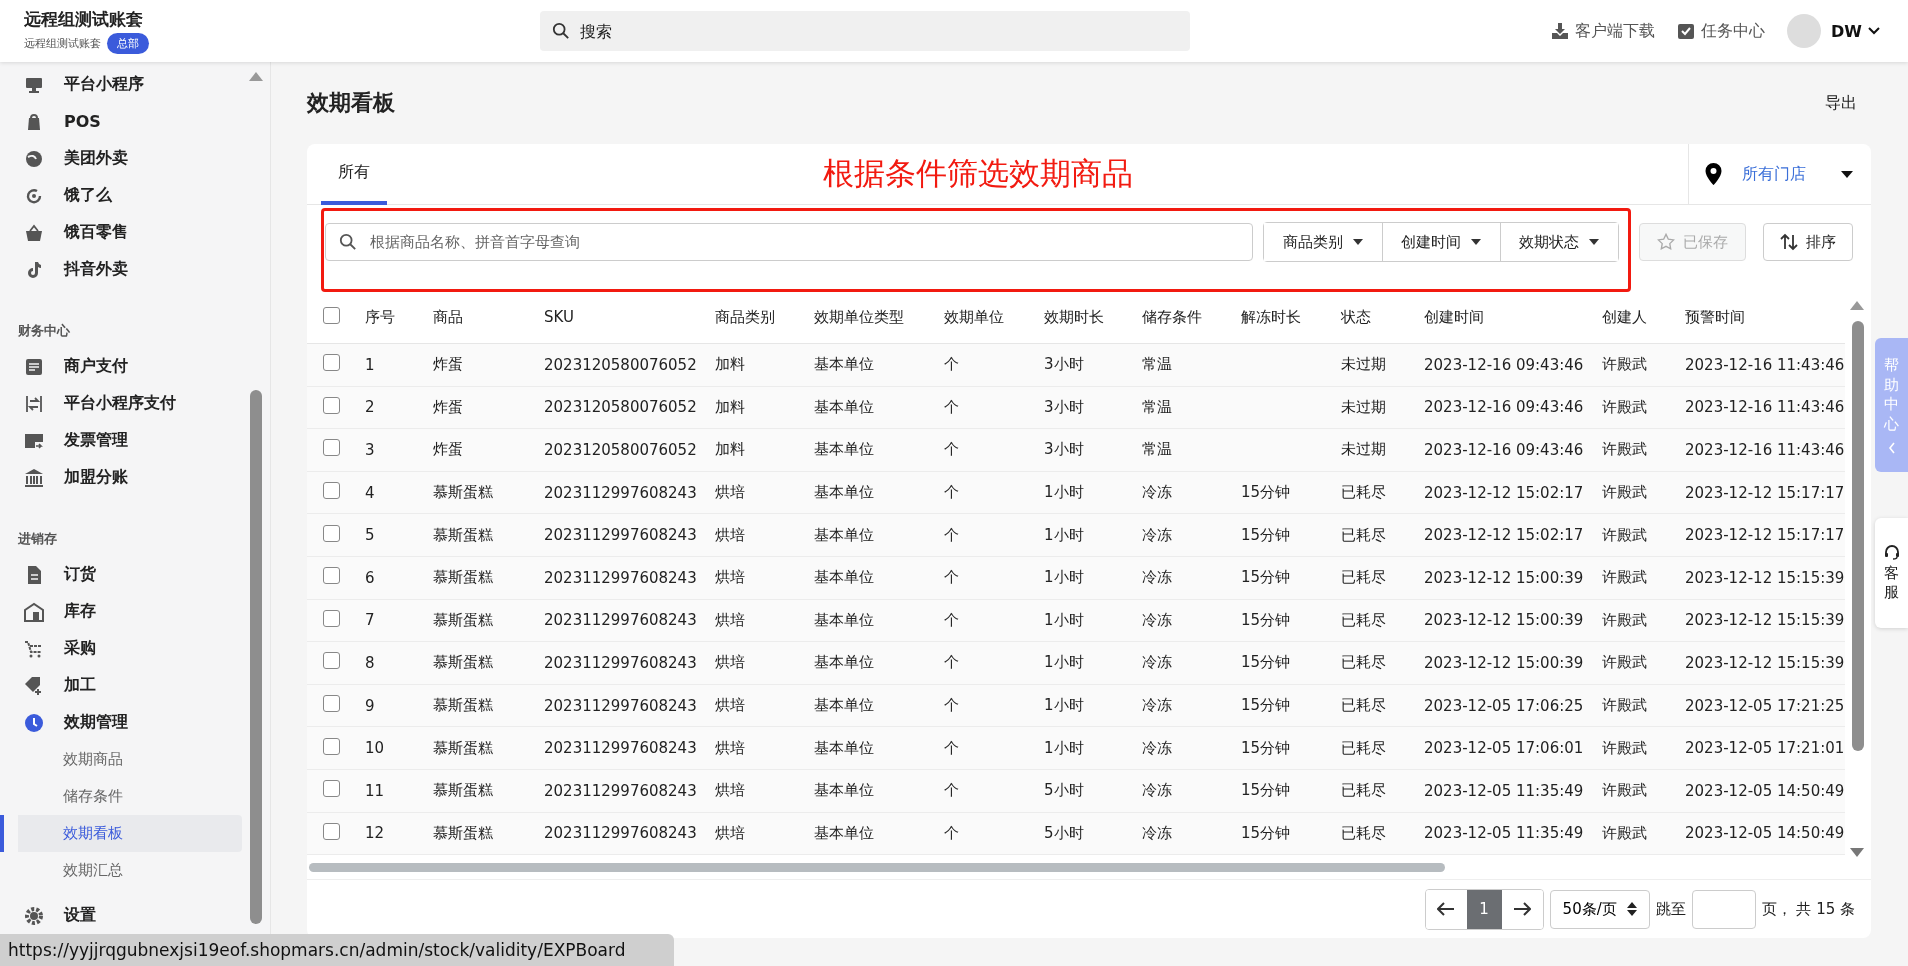  Describe the element at coordinates (1364, 450) in the screenshot. I see `table-cell-text: 未过期` at that location.